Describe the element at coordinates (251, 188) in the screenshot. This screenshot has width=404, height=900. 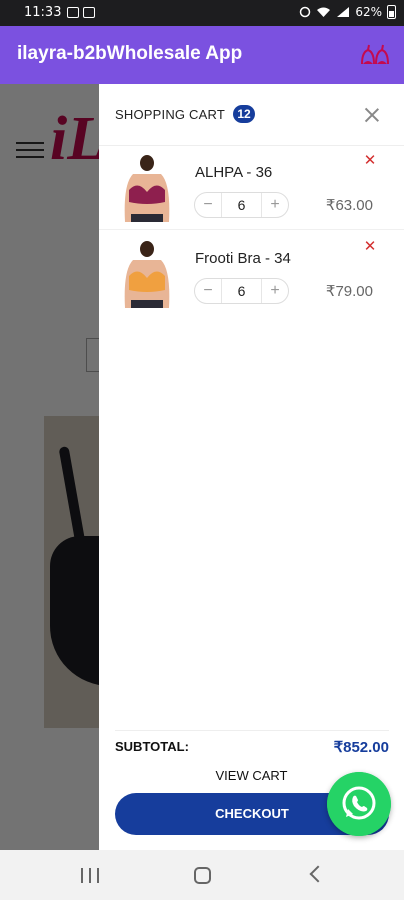
I see `cart-item: ALHPA - 36 ✕ − 6 + ₹63.00` at that location.